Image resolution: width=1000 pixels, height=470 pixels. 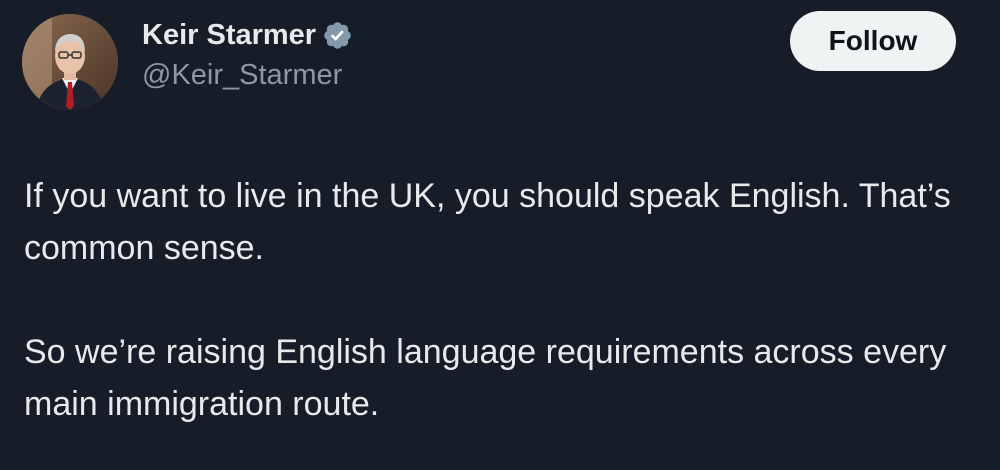 I want to click on tweet-header: Keir Starmer @Keir_Starmer, so click(x=187, y=62).